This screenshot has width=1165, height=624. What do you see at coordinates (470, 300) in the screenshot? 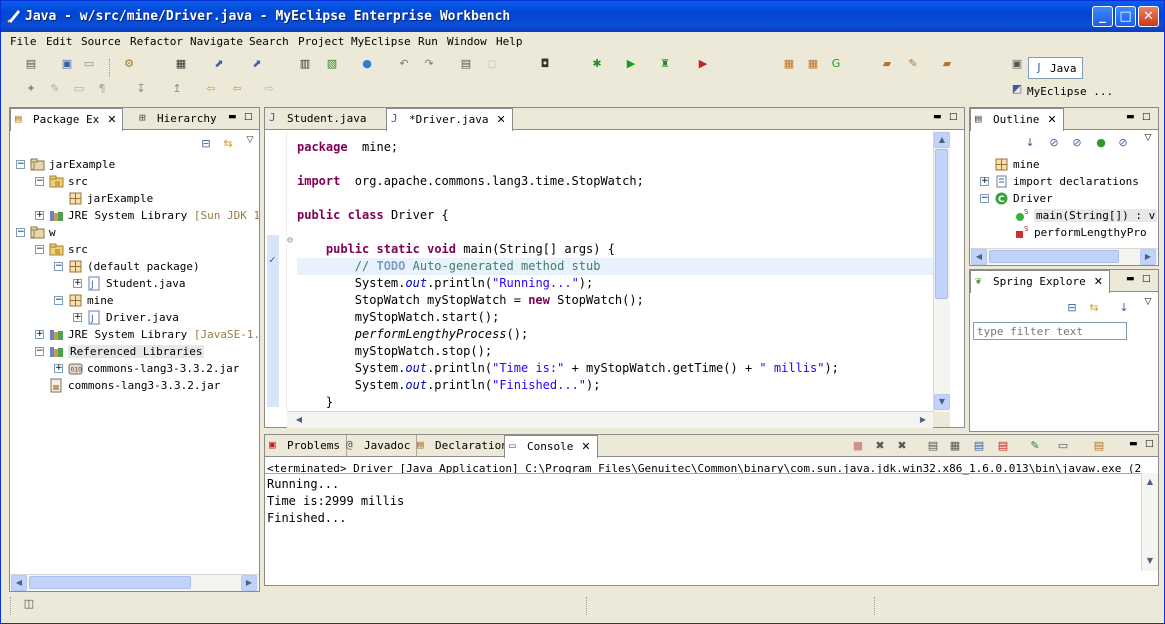
I see `code-line: StopWatch myStopWatch = new StopWatch();` at bounding box center [470, 300].